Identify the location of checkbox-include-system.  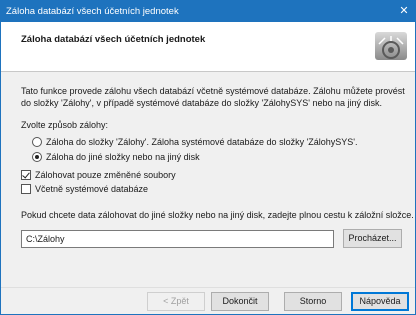
(26, 189).